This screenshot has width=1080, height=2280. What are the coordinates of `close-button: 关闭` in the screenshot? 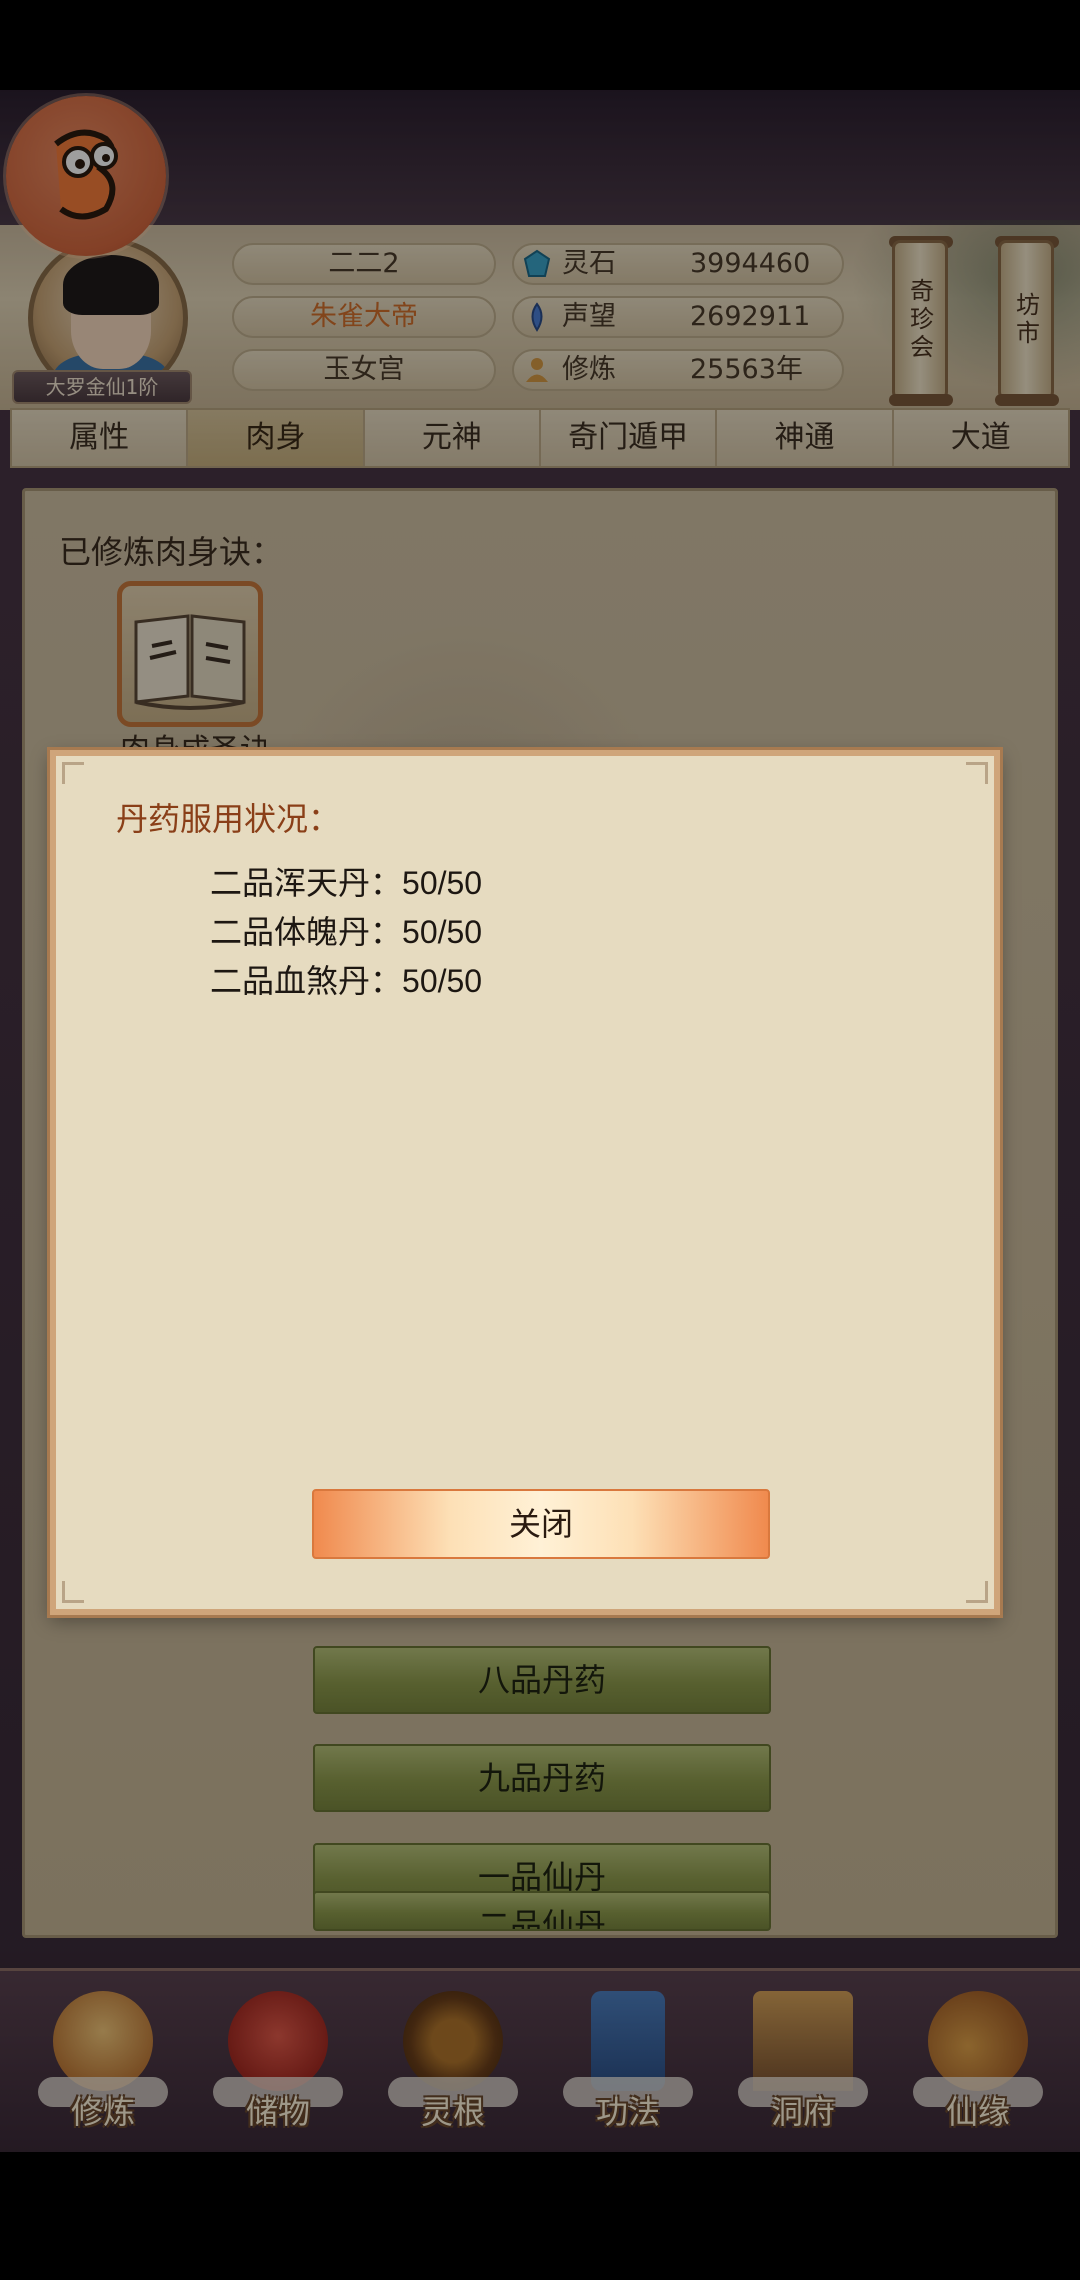 It's located at (541, 1524).